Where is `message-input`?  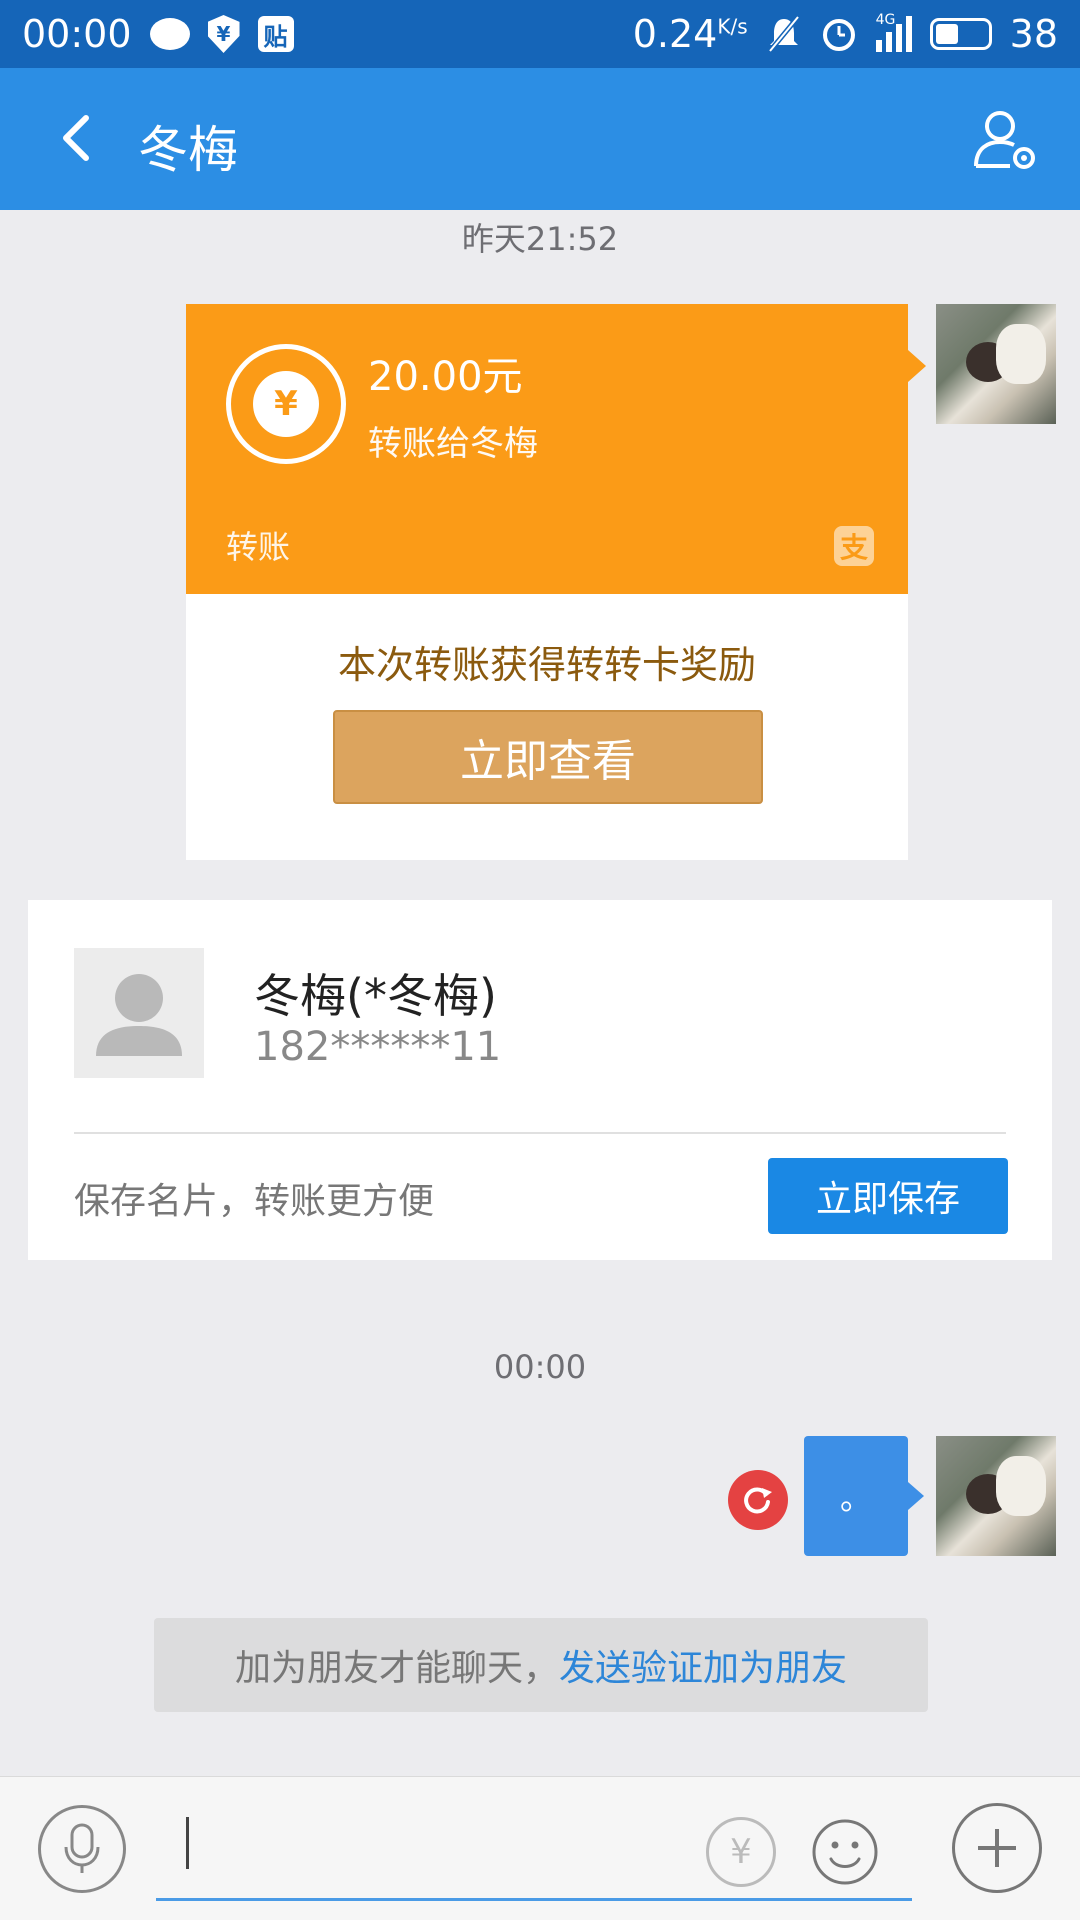
message-input is located at coordinates (534, 1846).